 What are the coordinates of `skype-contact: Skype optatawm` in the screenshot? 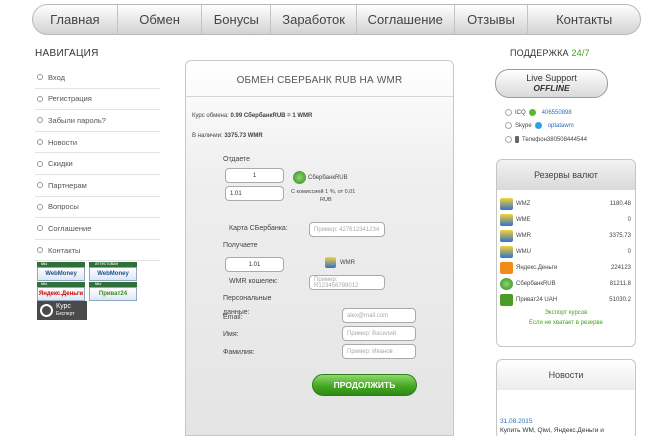 It's located at (539, 125).